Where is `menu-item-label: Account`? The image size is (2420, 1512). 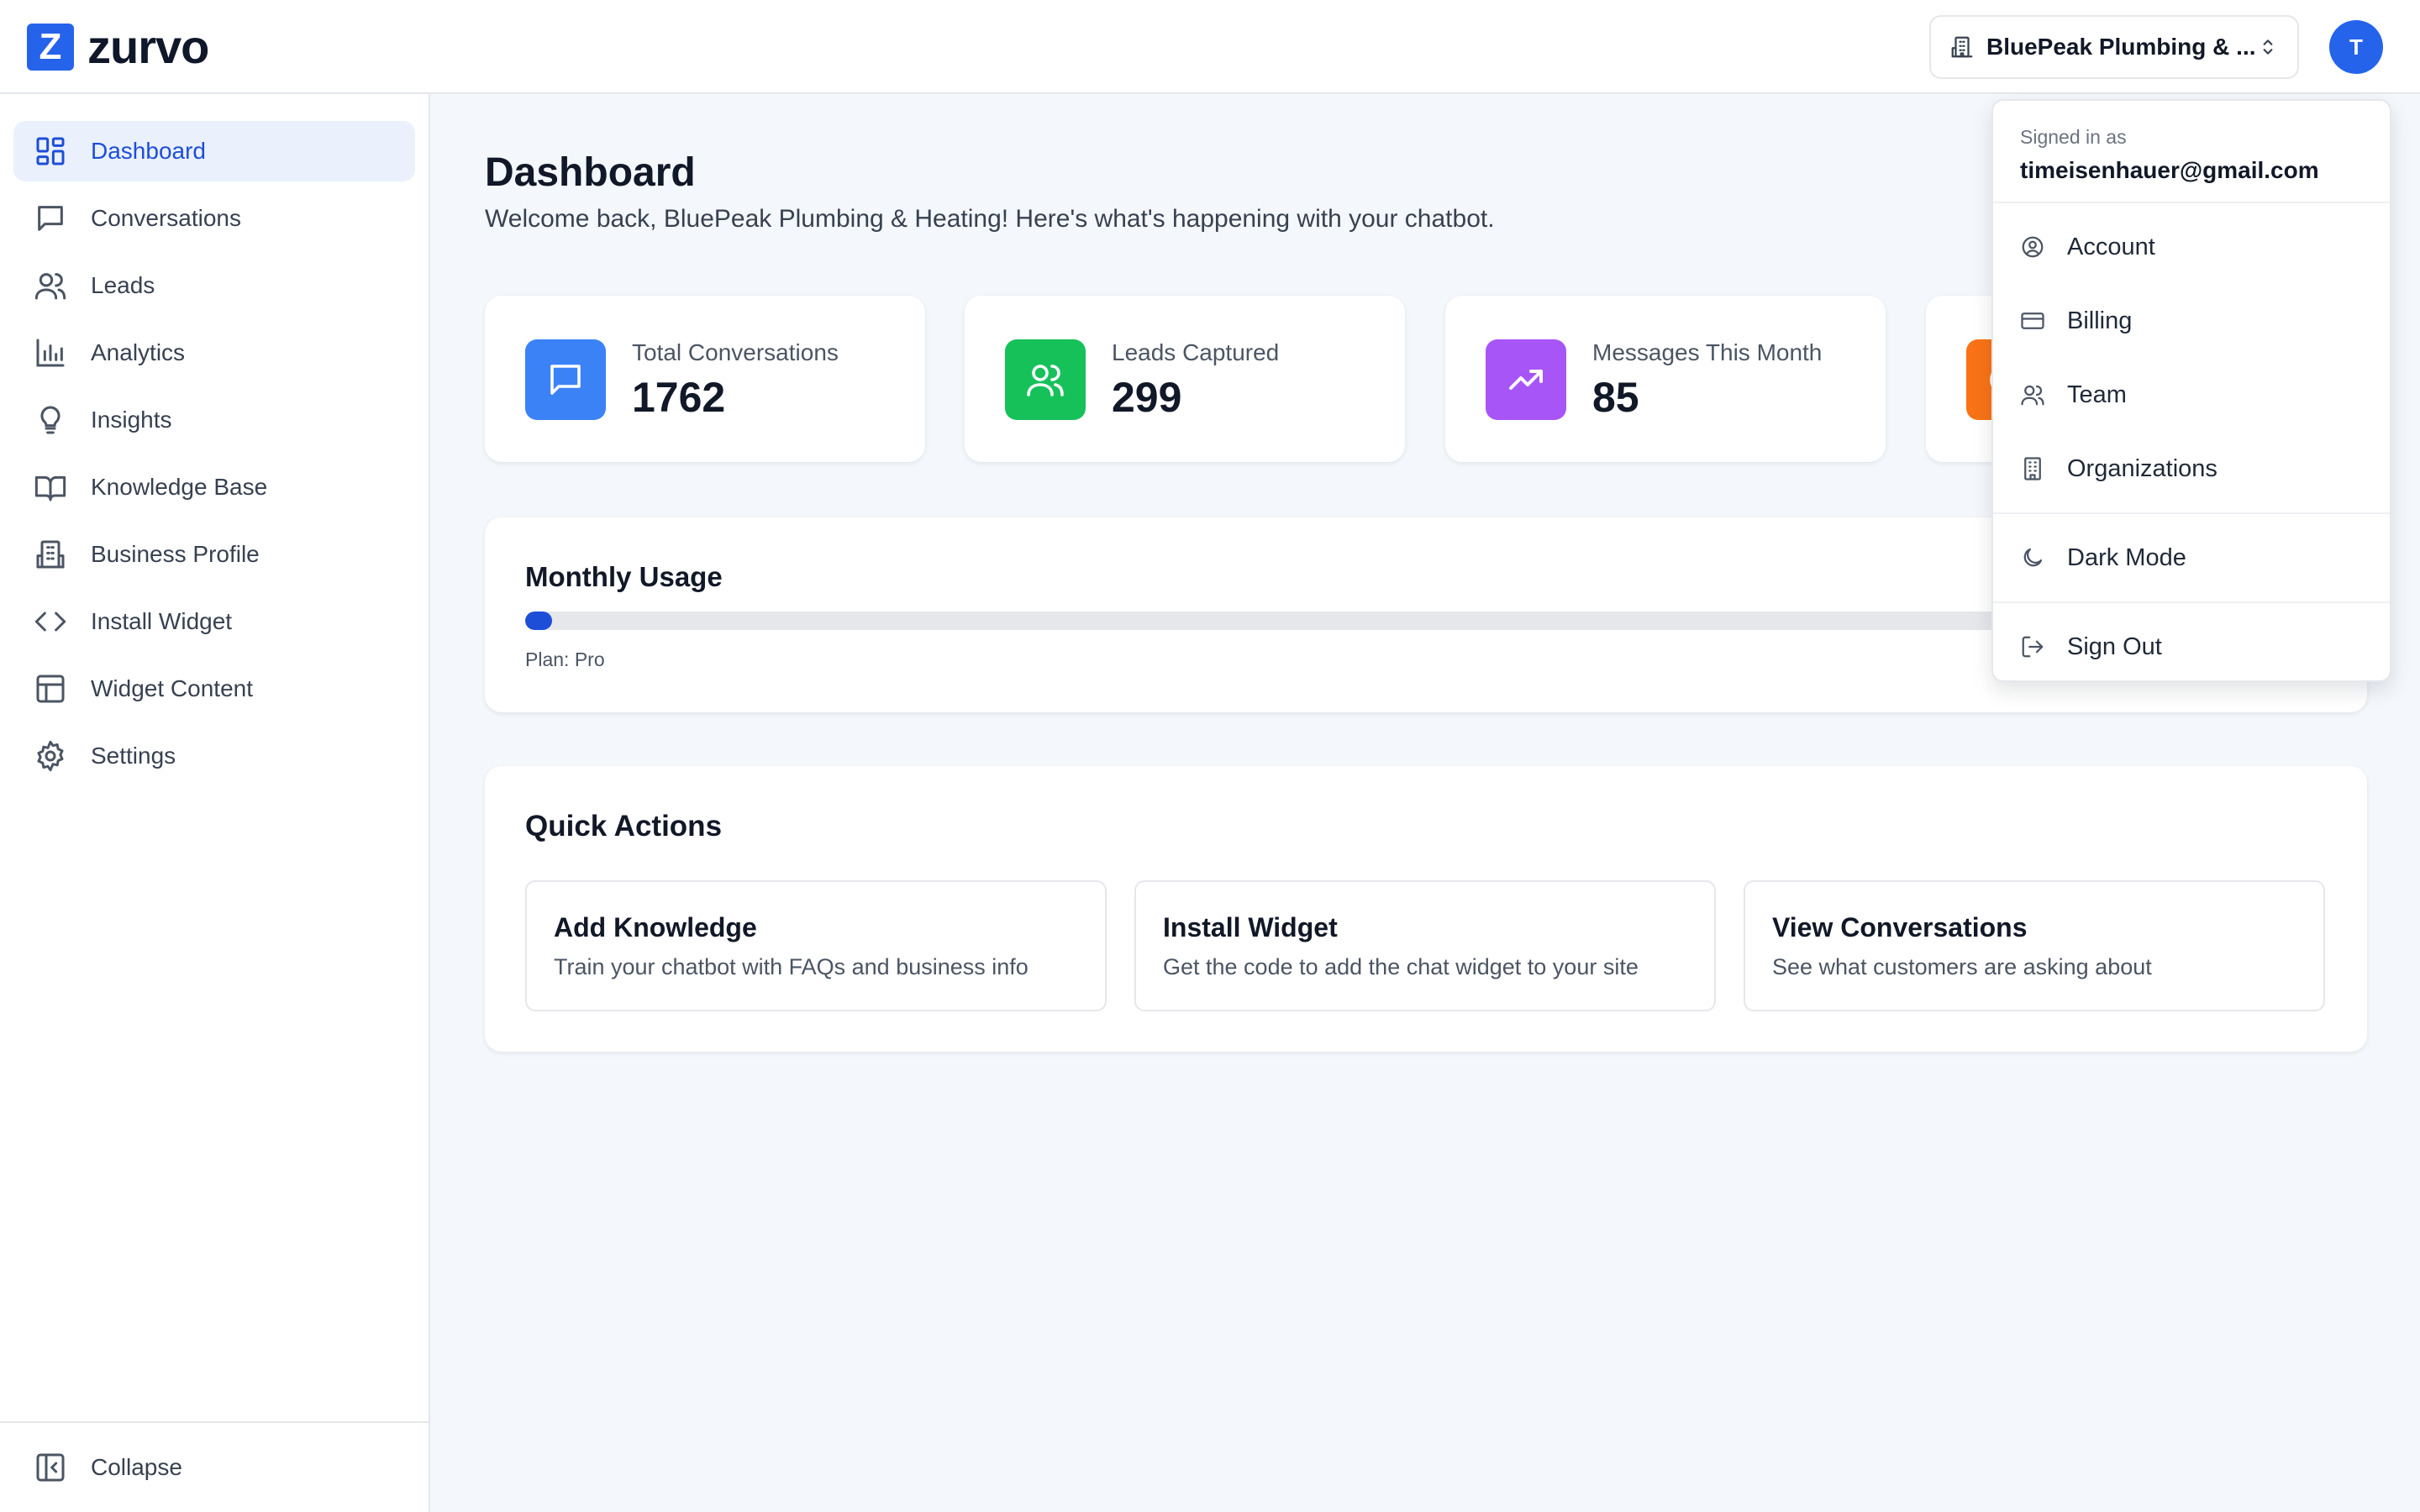 menu-item-label: Account is located at coordinates (2111, 246).